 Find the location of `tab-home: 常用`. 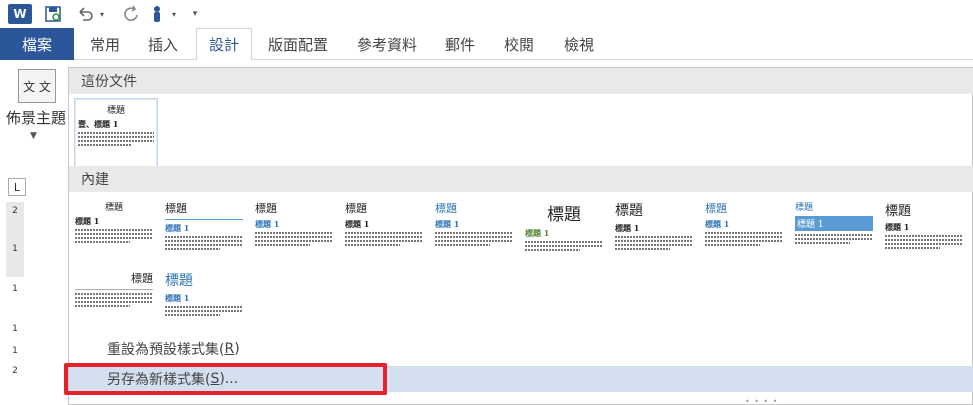

tab-home: 常用 is located at coordinates (105, 44).